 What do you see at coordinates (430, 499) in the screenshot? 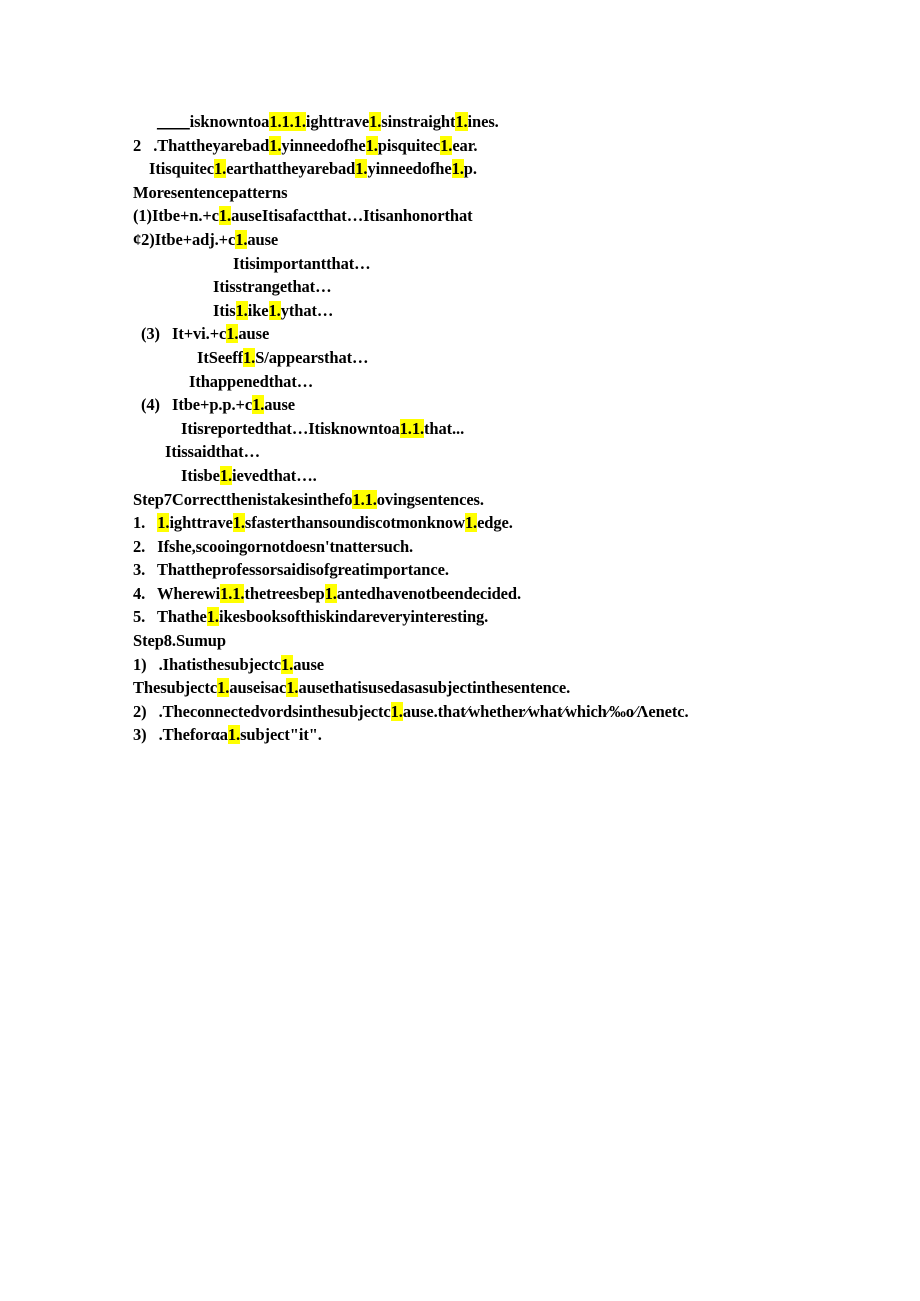
I see `text-run: ovingsentences.` at bounding box center [430, 499].